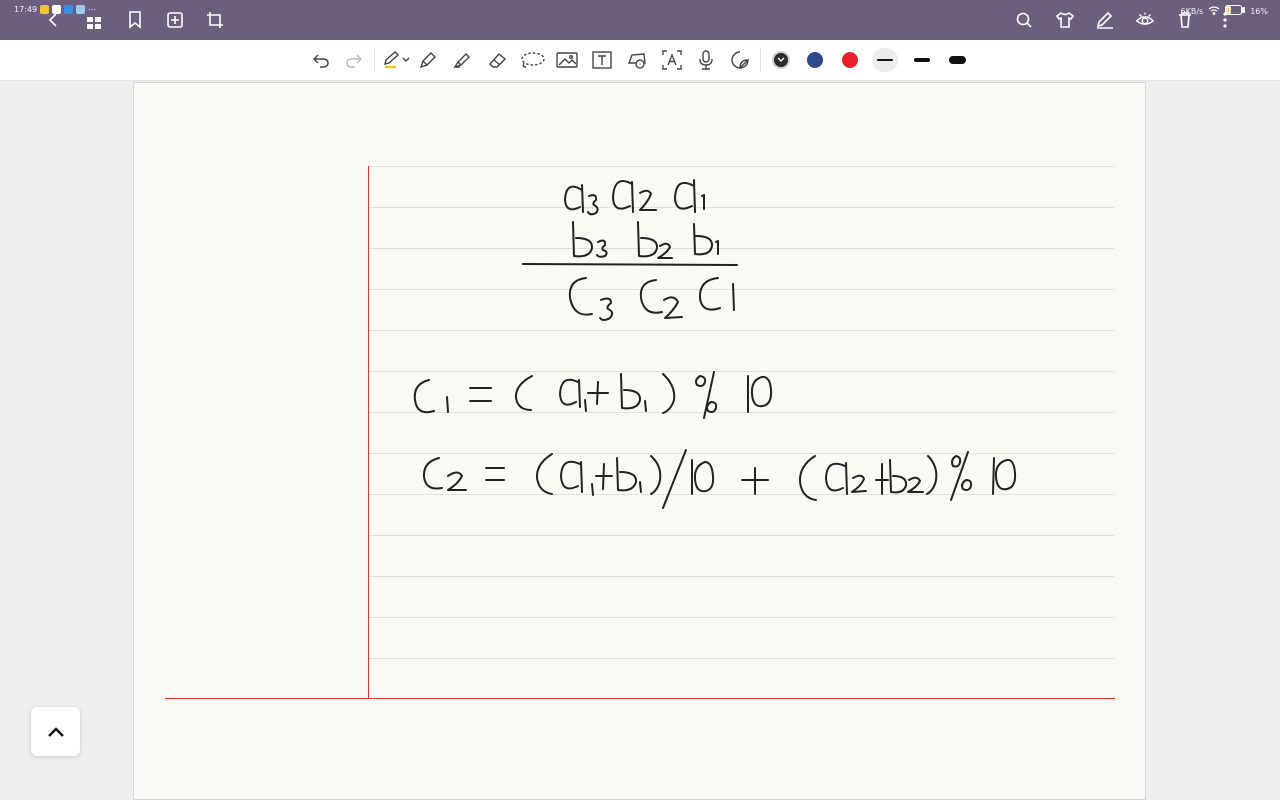 The image size is (1280, 800). I want to click on handwriting-c2-formula, so click(719, 479).